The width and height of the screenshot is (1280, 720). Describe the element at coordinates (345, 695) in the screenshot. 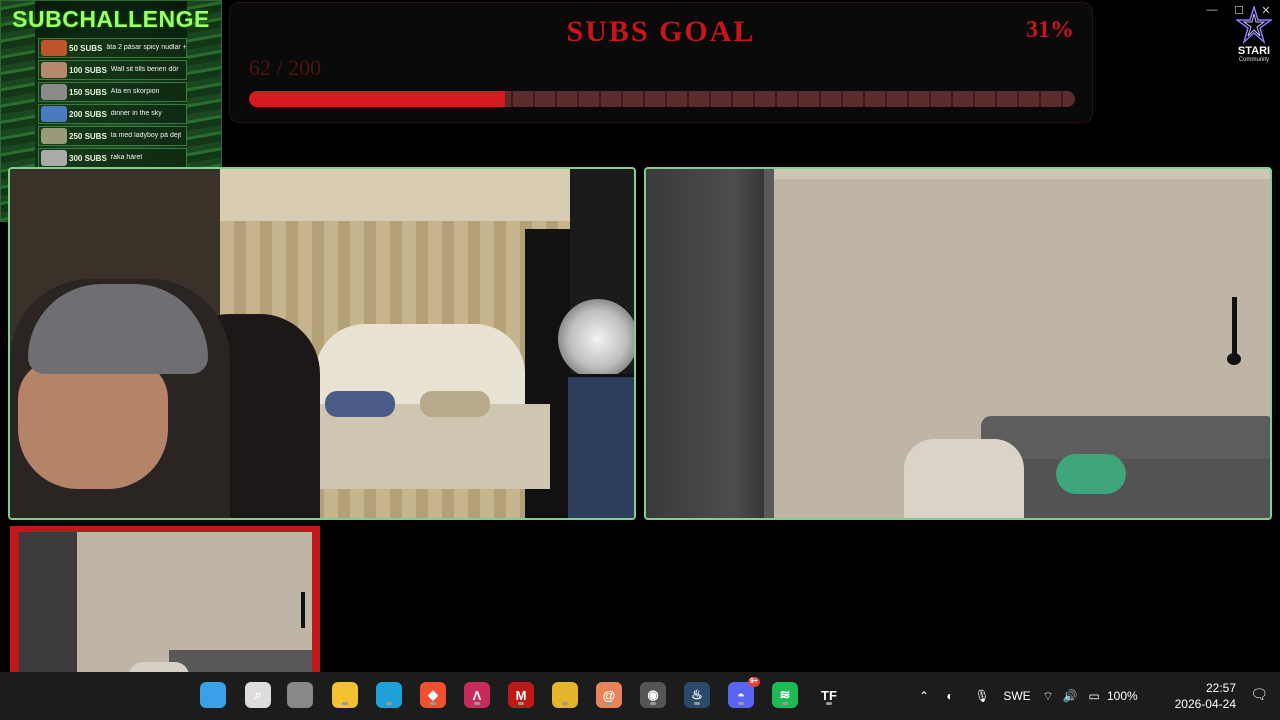

I see `file-explorer-icon` at that location.